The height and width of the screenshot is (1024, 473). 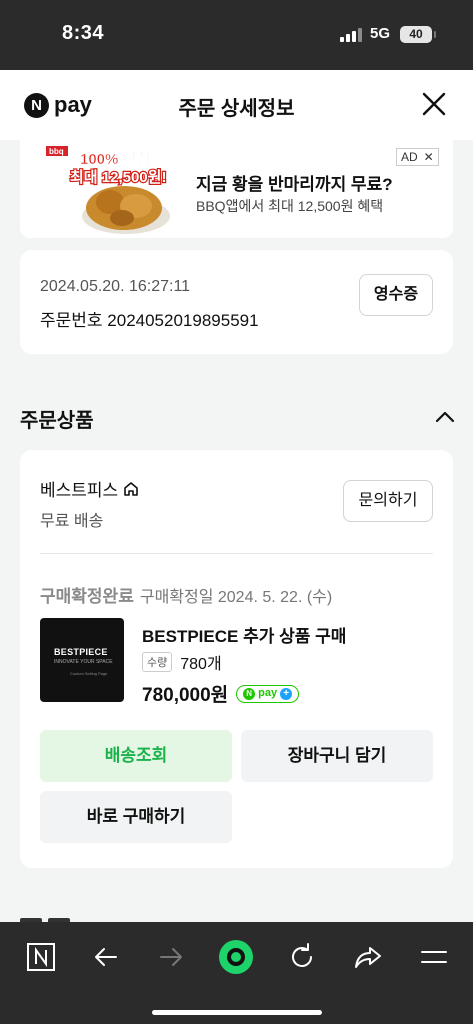 I want to click on quantity-row: 수량 780개, so click(x=182, y=662).